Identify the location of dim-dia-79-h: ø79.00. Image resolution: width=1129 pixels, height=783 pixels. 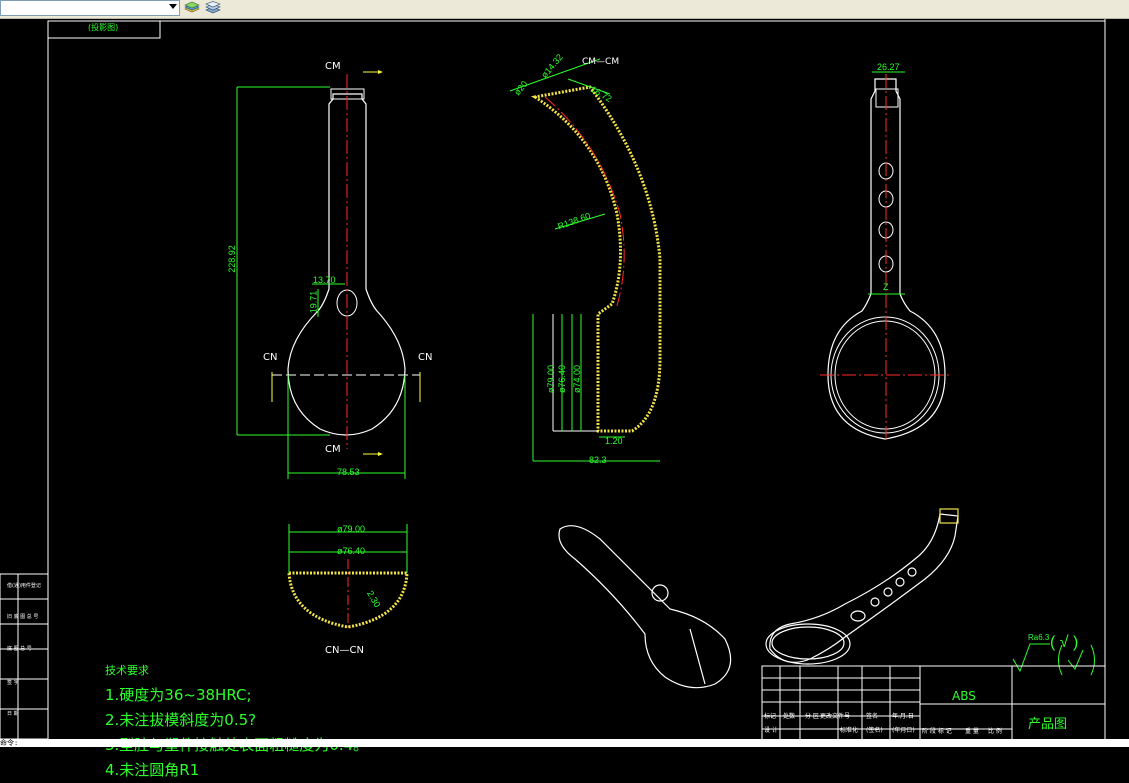
(351, 529).